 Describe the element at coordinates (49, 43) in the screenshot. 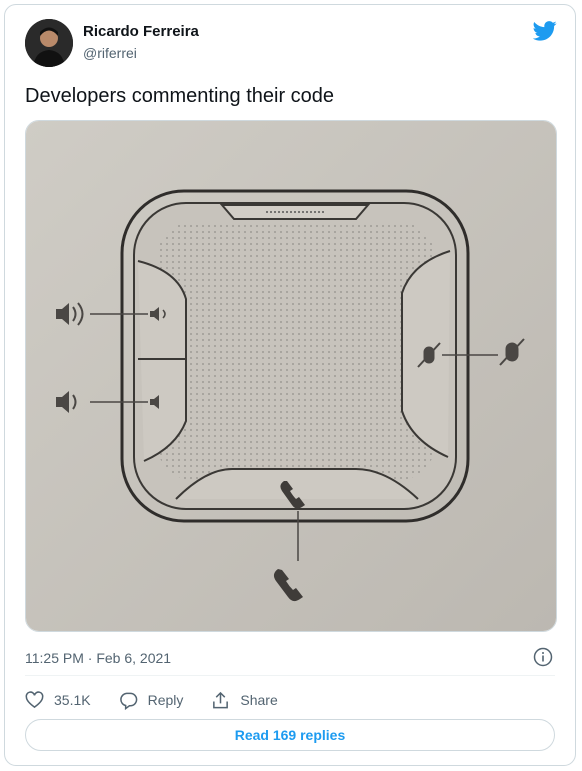

I see `avatar` at that location.